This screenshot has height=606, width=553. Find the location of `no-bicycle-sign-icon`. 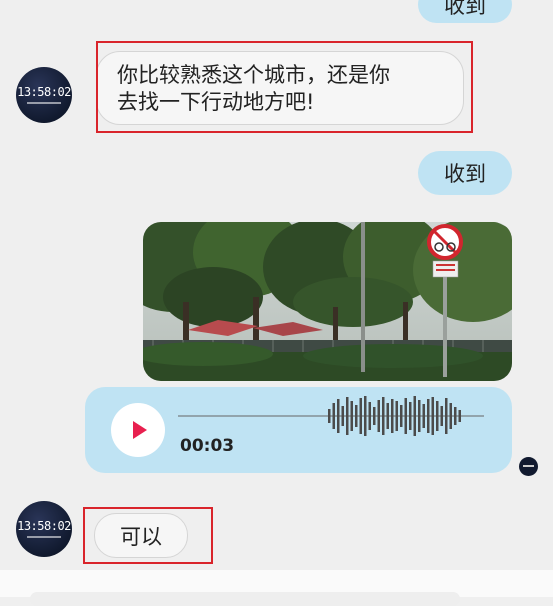

no-bicycle-sign-icon is located at coordinates (445, 251).